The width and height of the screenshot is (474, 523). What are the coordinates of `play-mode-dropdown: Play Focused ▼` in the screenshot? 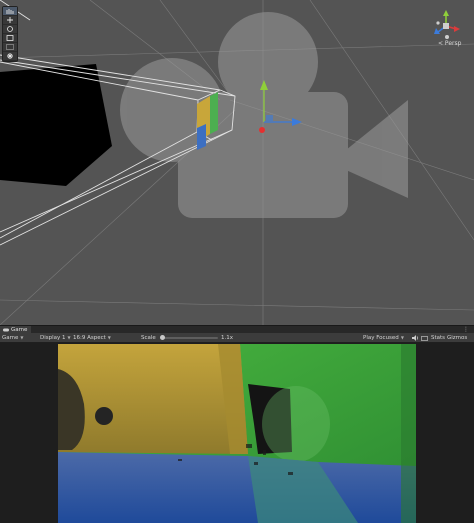 It's located at (383, 338).